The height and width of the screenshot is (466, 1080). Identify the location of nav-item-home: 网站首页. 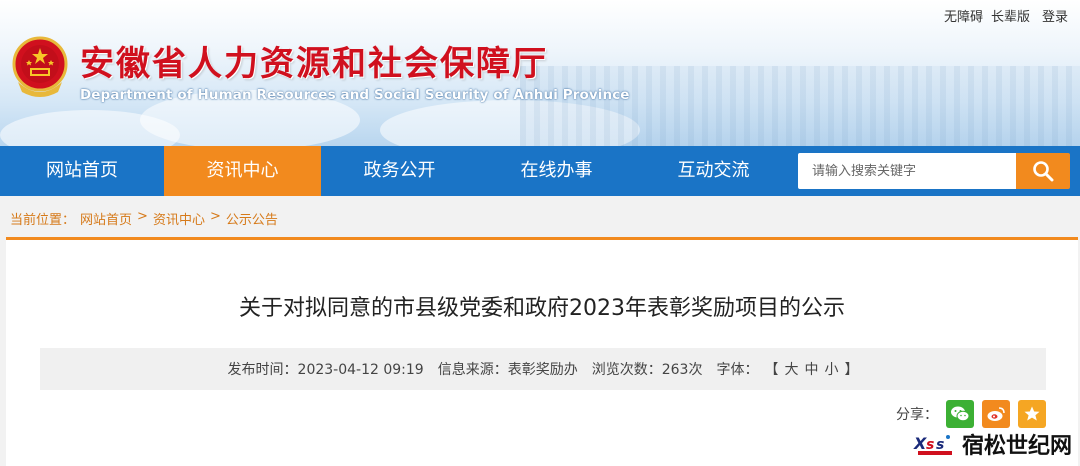
(82, 171).